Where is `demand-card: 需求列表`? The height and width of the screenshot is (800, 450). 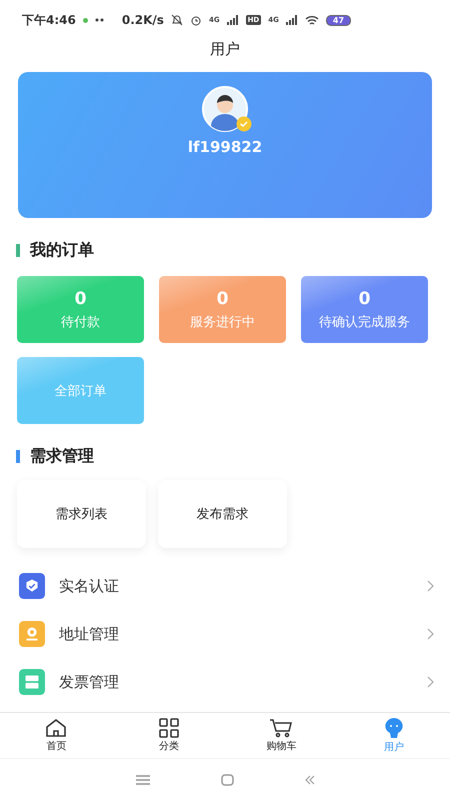
demand-card: 需求列表 is located at coordinates (81, 514).